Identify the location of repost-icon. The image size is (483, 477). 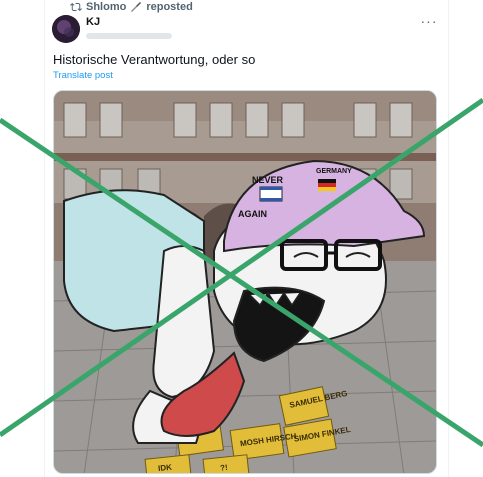
(76, 7).